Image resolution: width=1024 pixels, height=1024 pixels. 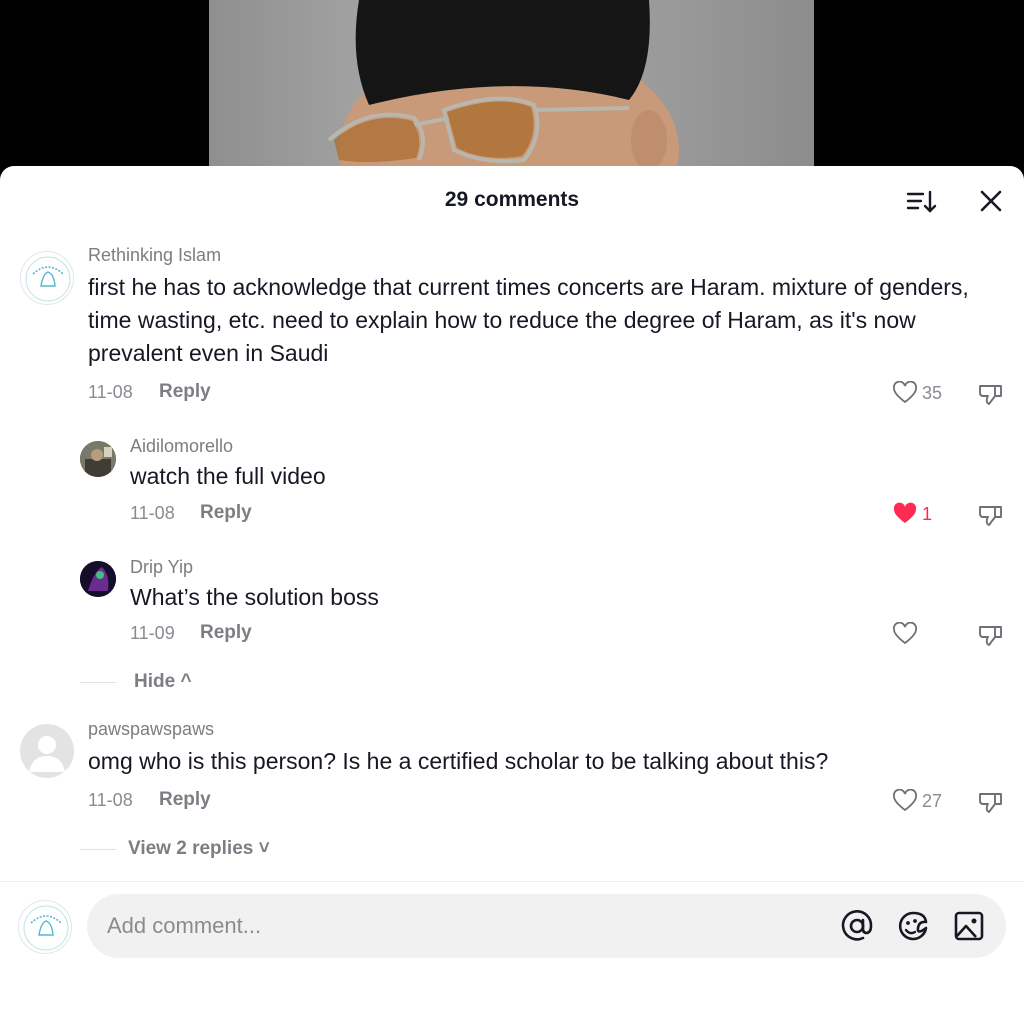 I want to click on composer-divider, so click(x=512, y=881).